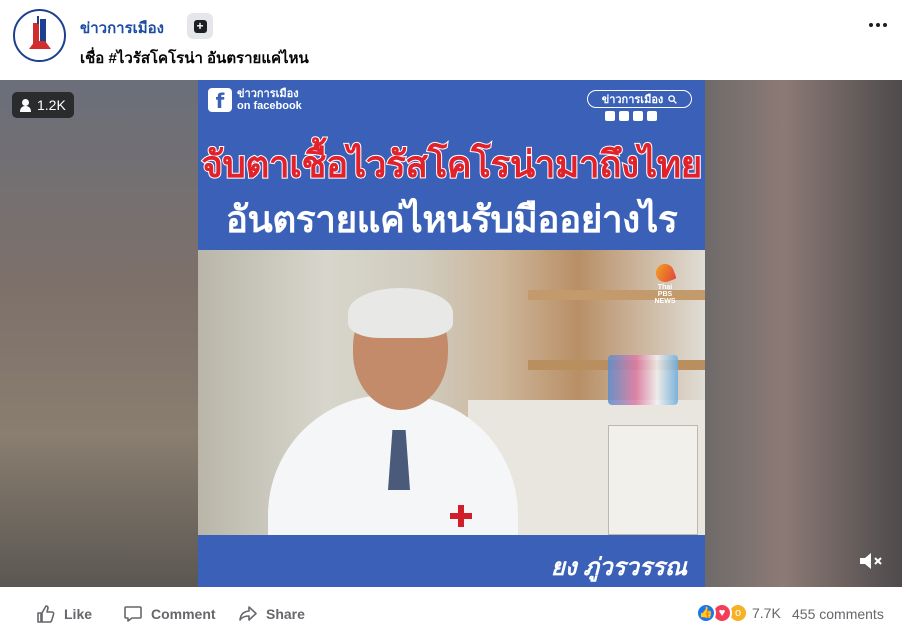  I want to click on speaker-muted-icon, so click(871, 561).